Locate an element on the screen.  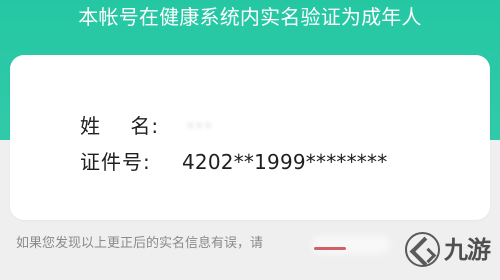
brand-logo-text: 九游 is located at coordinates (467, 249).